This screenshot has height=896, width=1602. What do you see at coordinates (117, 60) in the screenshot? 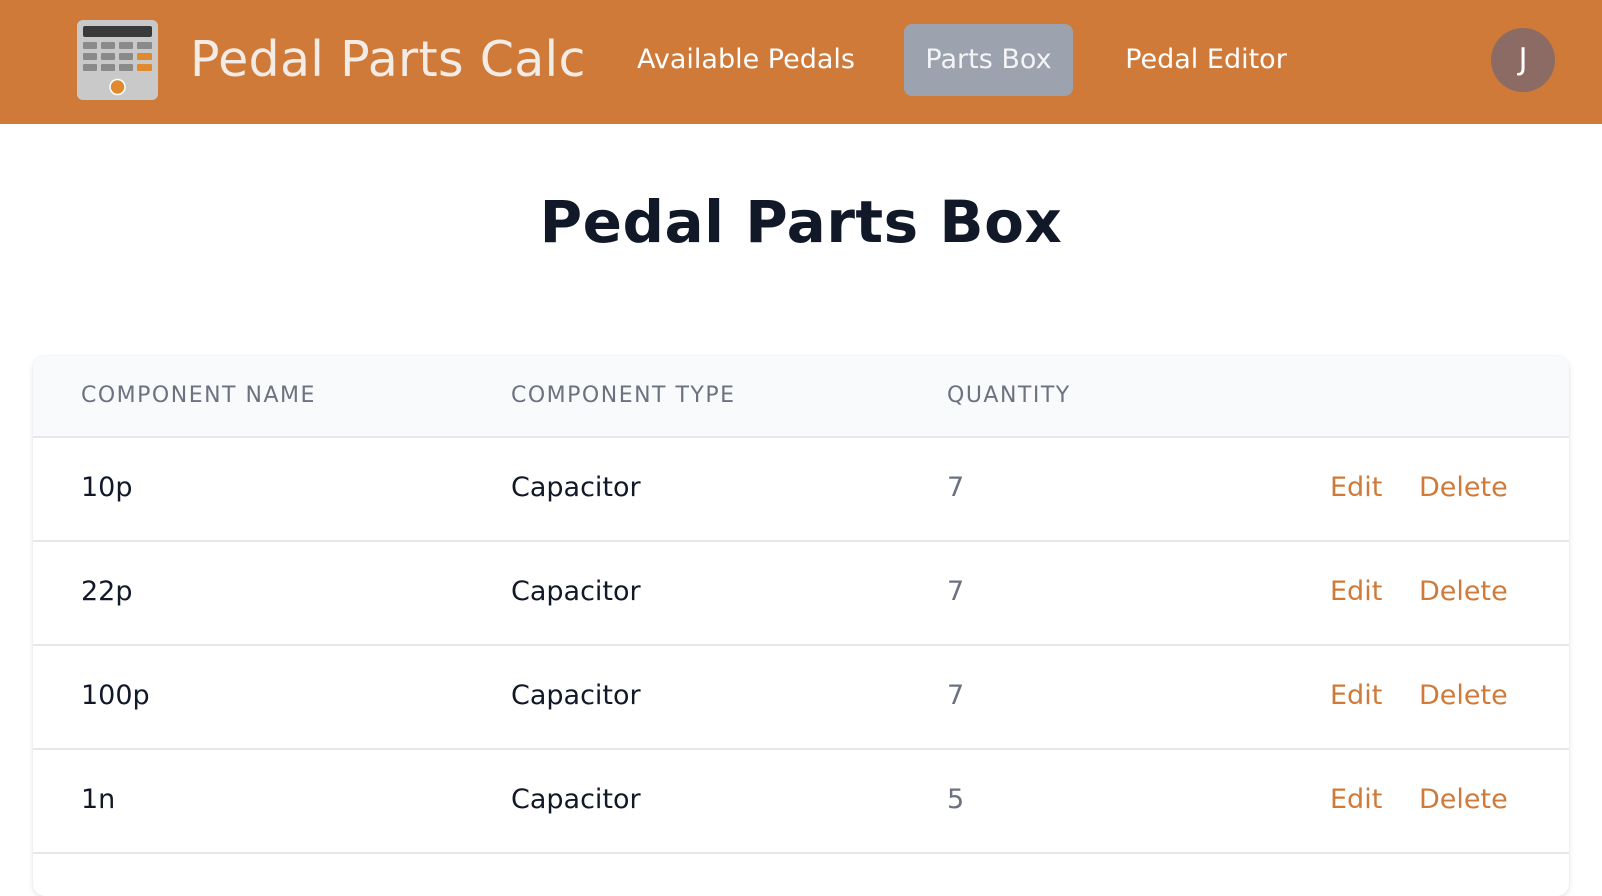
I see `calculator-icon` at bounding box center [117, 60].